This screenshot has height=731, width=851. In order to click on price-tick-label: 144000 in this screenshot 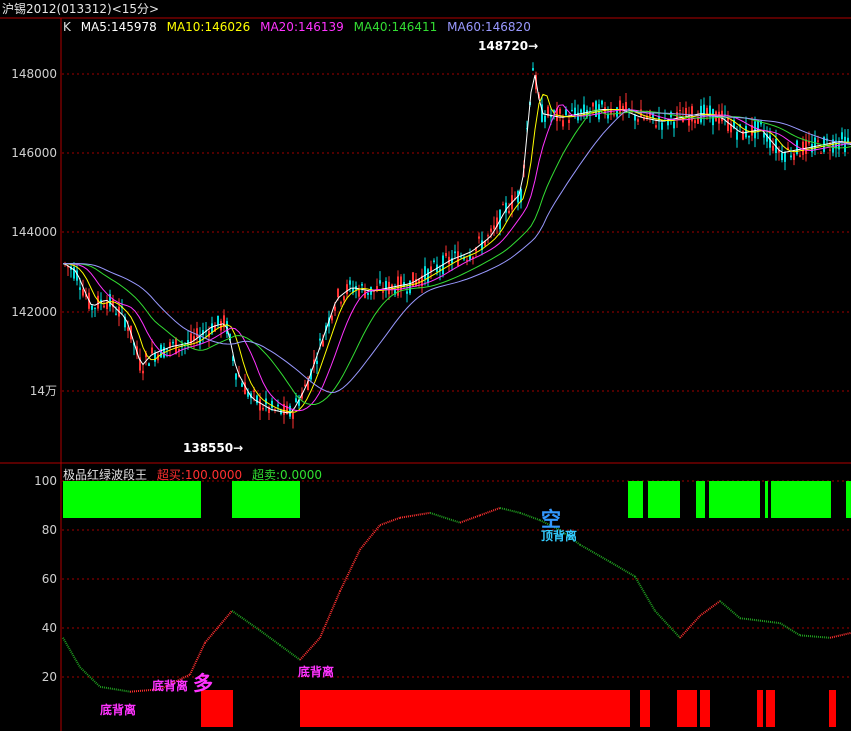, I will do `click(34, 232)`.